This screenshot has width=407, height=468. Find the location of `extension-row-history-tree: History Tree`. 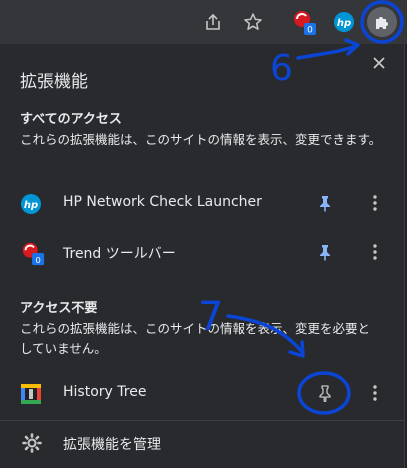

extension-row-history-tree: History Tree is located at coordinates (202, 393).